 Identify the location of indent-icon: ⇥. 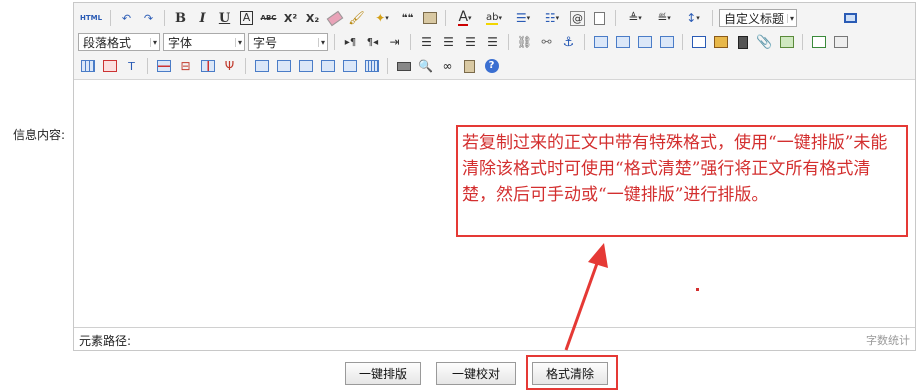
(394, 42).